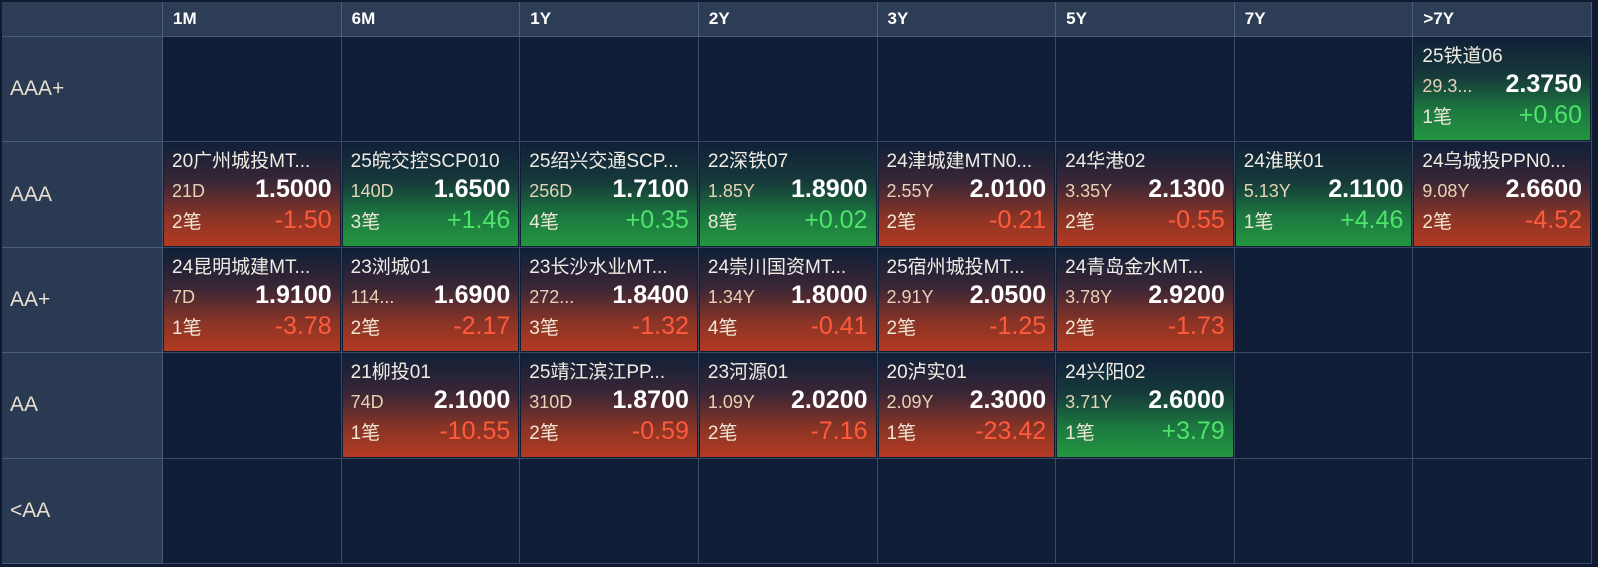 This screenshot has width=1598, height=567. I want to click on trade-count: 1笔, so click(187, 328).